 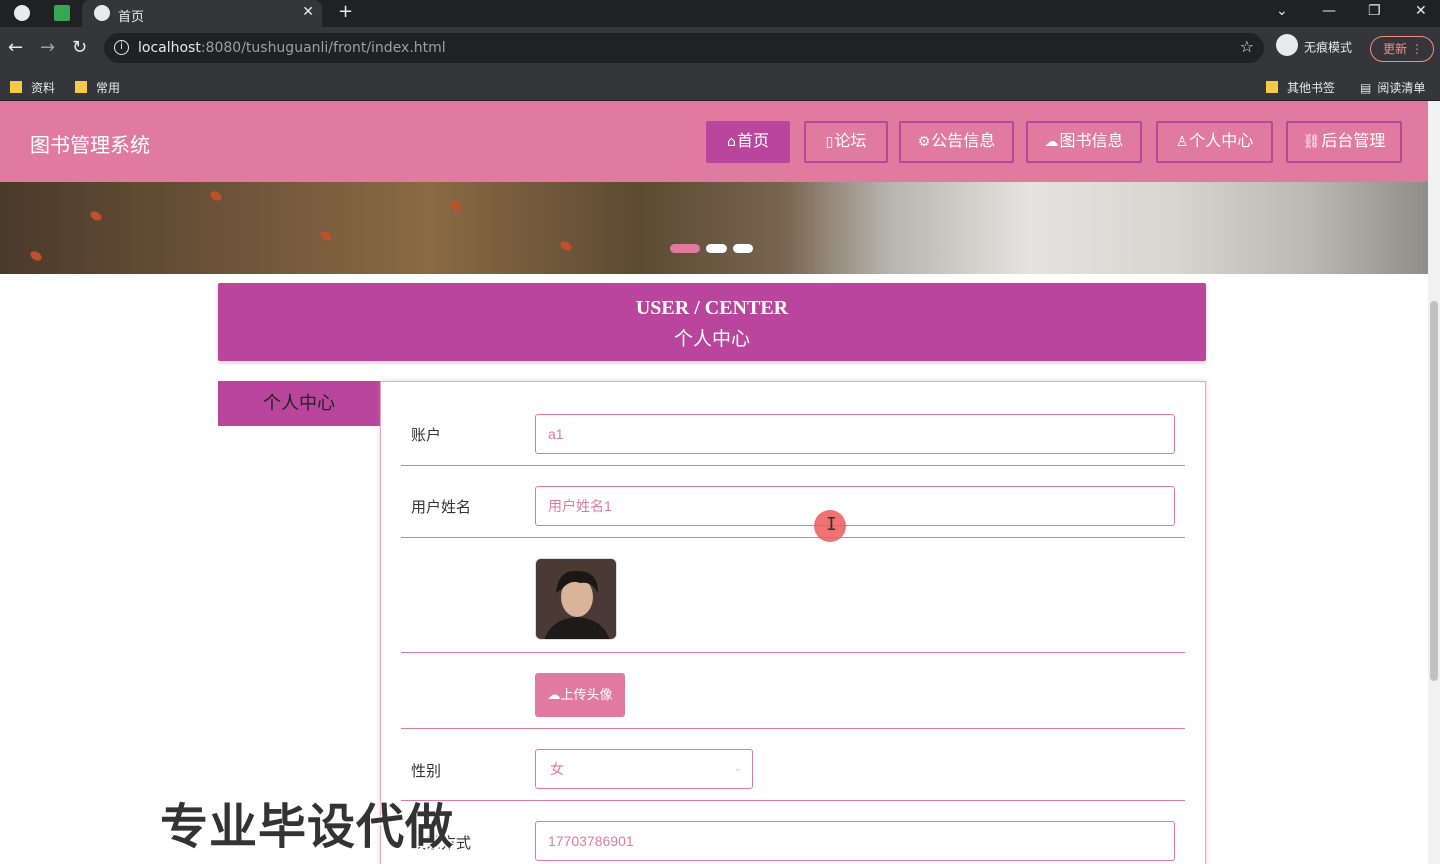 I want to click on sheets-icon, so click(x=62, y=13).